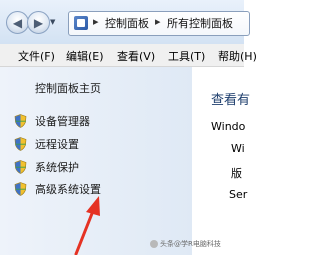 Image resolution: width=320 pixels, height=255 pixels. I want to click on control-panel-home-link: 控制面板主页, so click(68, 88).